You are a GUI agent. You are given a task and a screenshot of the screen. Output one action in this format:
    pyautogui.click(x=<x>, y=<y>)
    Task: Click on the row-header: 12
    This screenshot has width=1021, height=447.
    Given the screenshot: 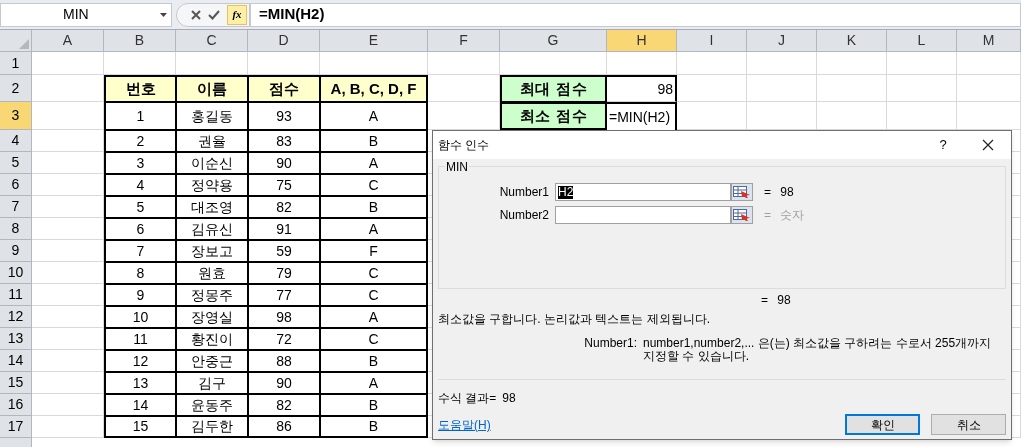 What is the action you would take?
    pyautogui.click(x=16, y=317)
    